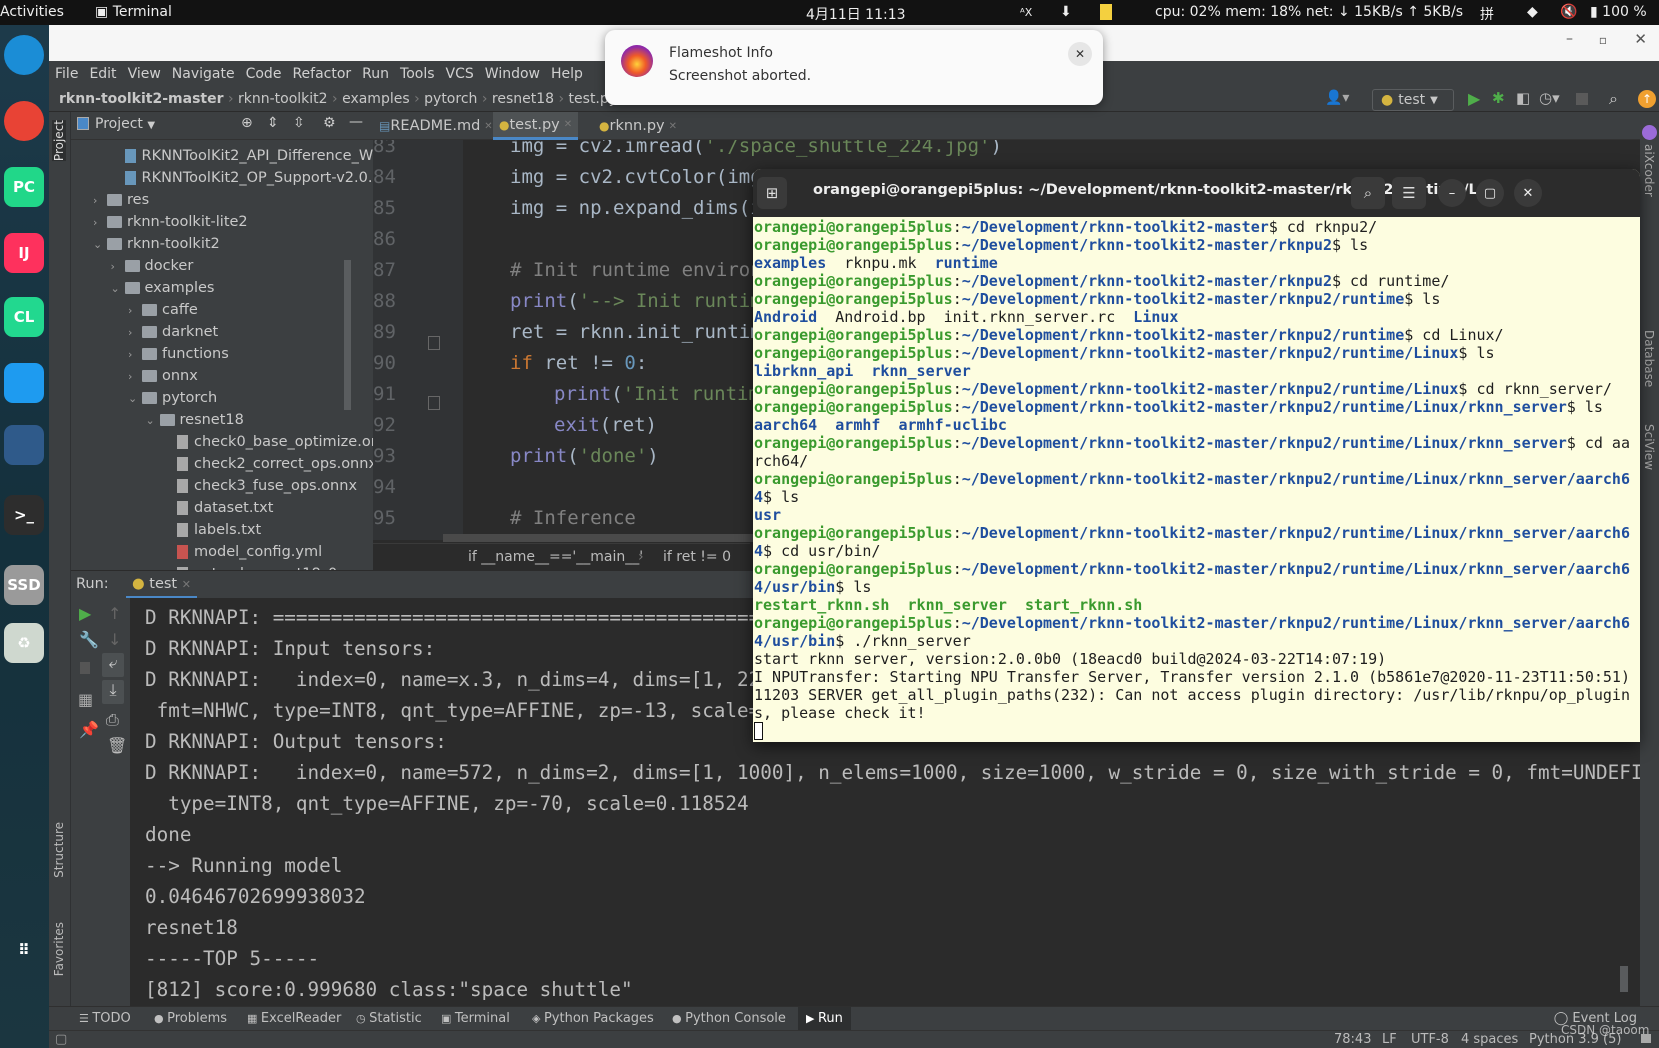 This screenshot has width=1659, height=1048. Describe the element at coordinates (1528, 193) in the screenshot. I see `close-button: ✕` at that location.